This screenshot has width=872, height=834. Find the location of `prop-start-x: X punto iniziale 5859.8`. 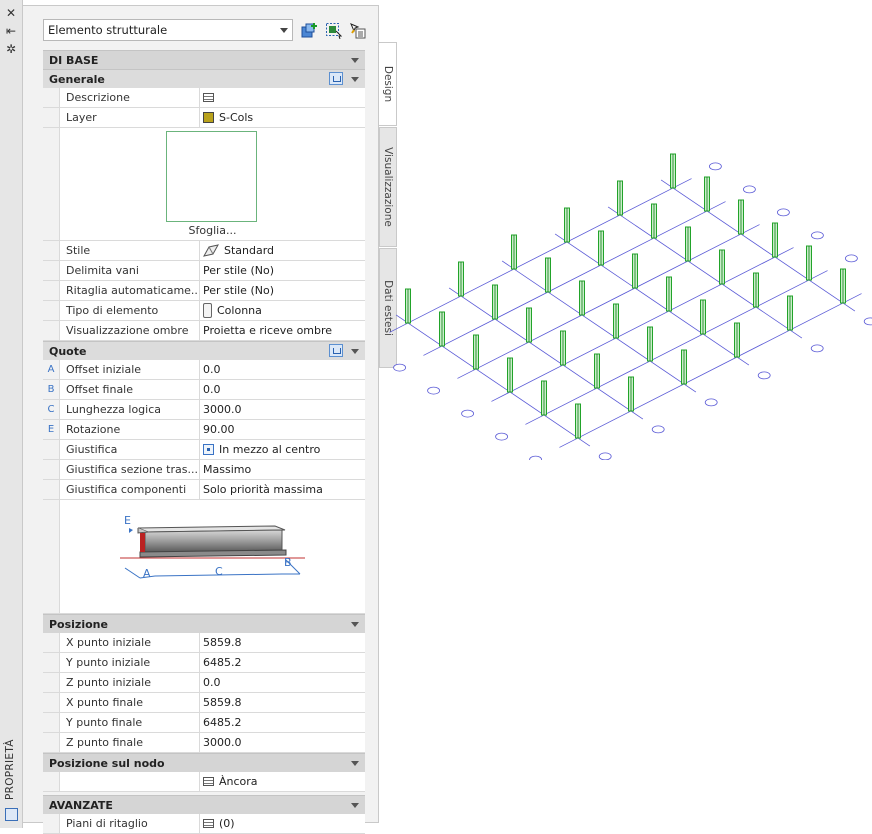

prop-start-x: X punto iniziale 5859.8 is located at coordinates (204, 643).